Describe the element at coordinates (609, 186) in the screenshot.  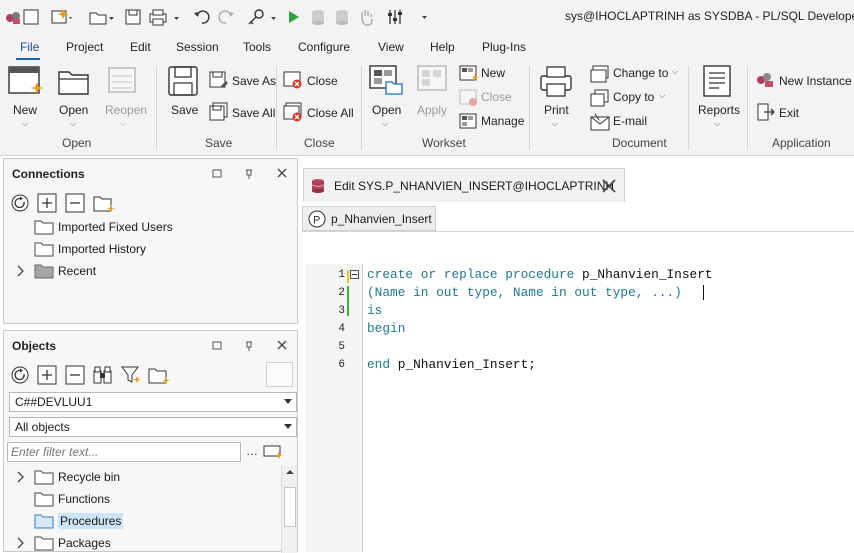
I see `close-tab-icon` at that location.